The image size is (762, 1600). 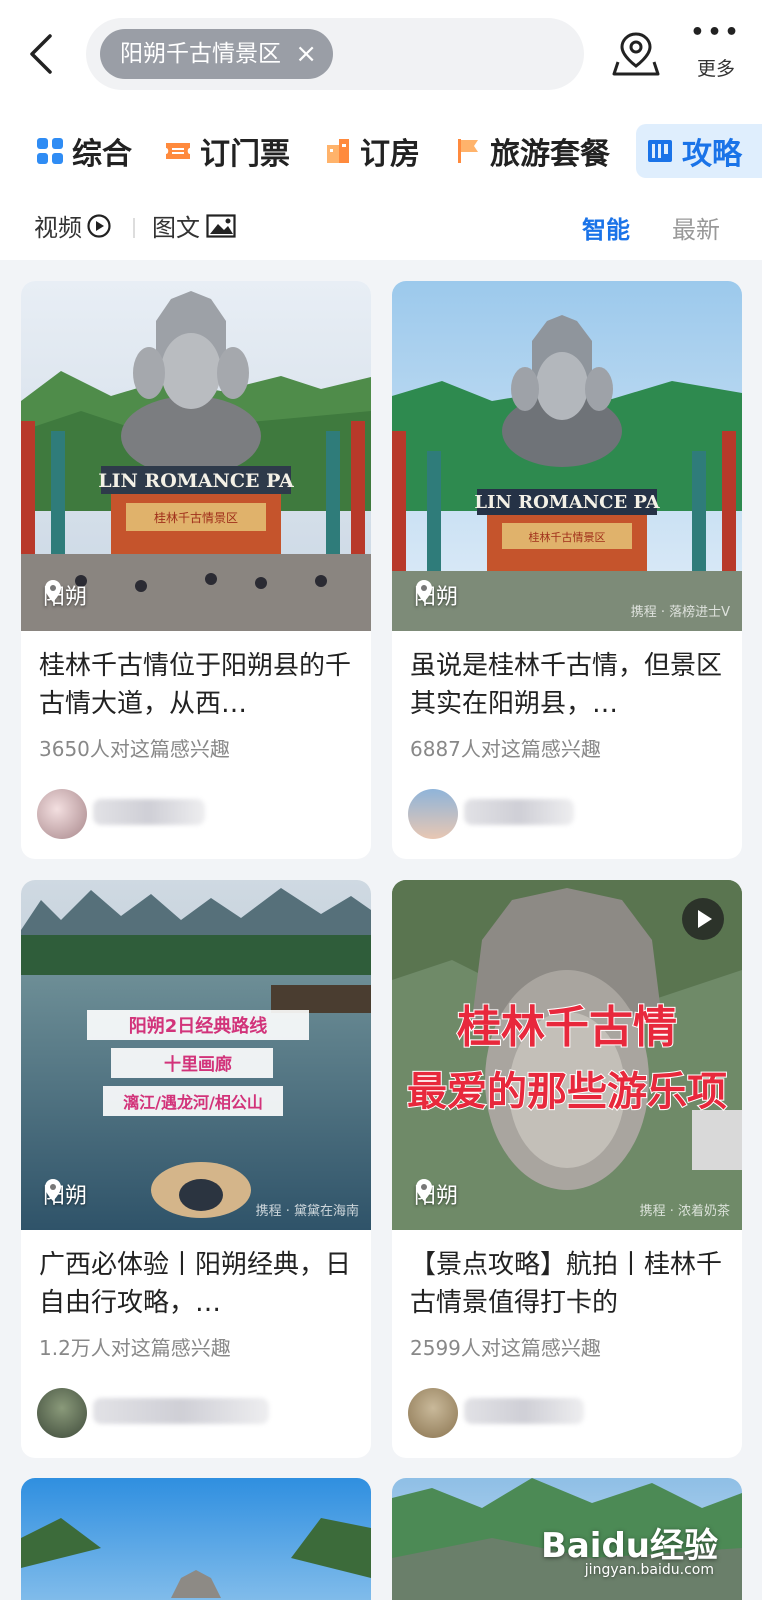 What do you see at coordinates (660, 151) in the screenshot?
I see `guide-icon` at bounding box center [660, 151].